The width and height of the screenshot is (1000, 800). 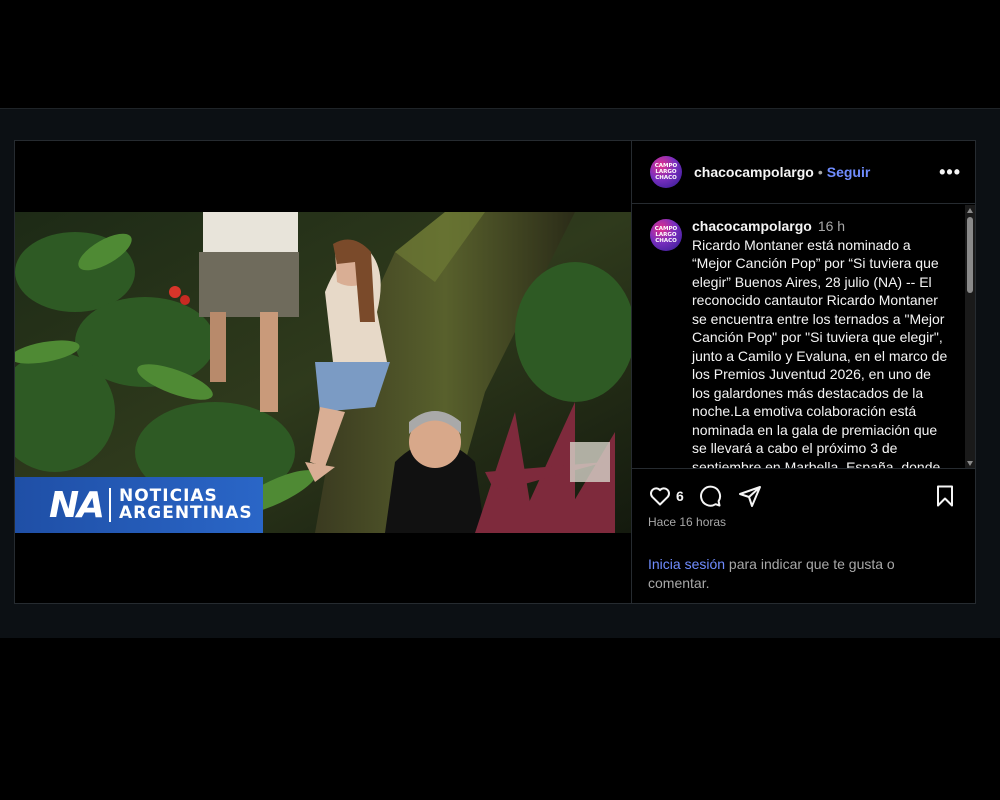 What do you see at coordinates (752, 226) in the screenshot?
I see `comment-username: chacocampolargo` at bounding box center [752, 226].